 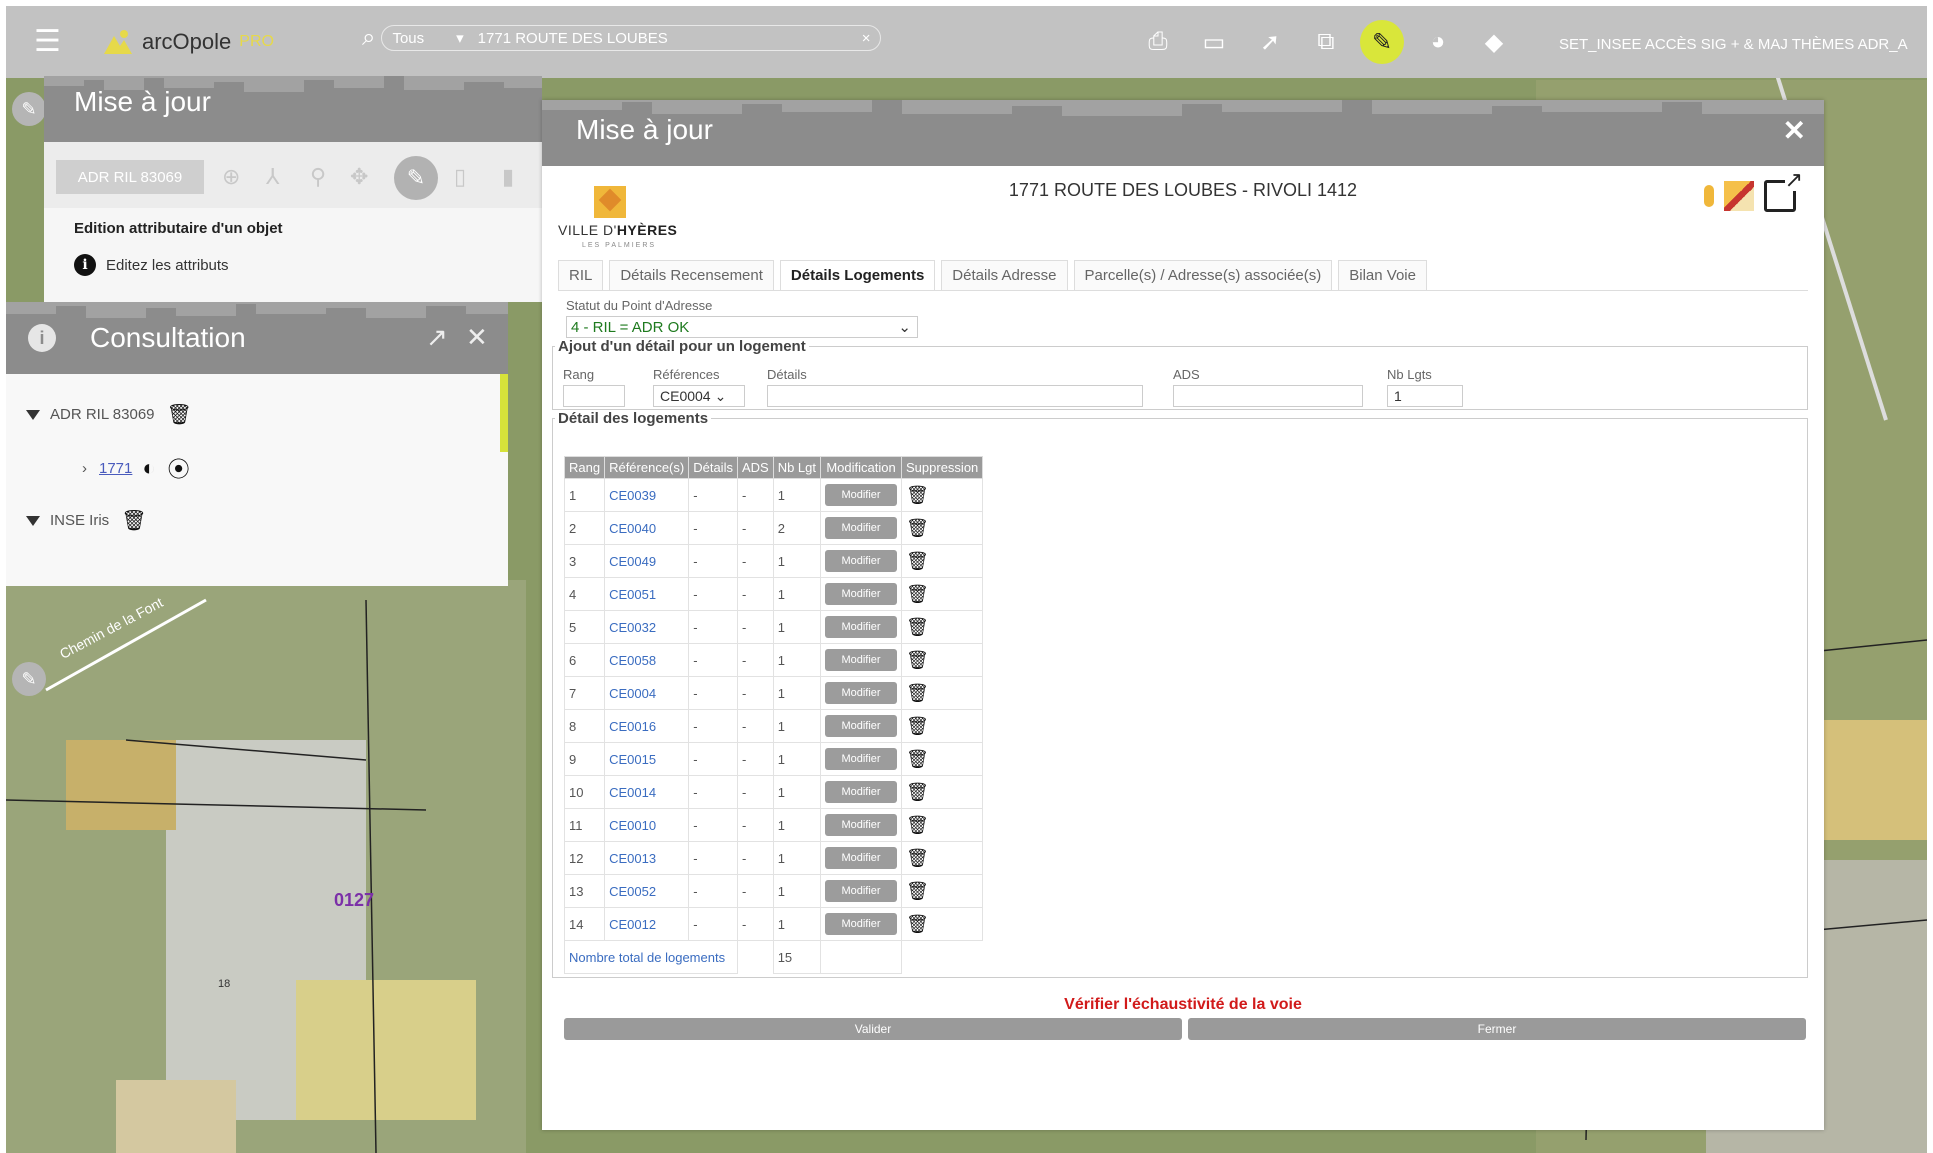 I want to click on delete-icon: ▮, so click(x=508, y=177).